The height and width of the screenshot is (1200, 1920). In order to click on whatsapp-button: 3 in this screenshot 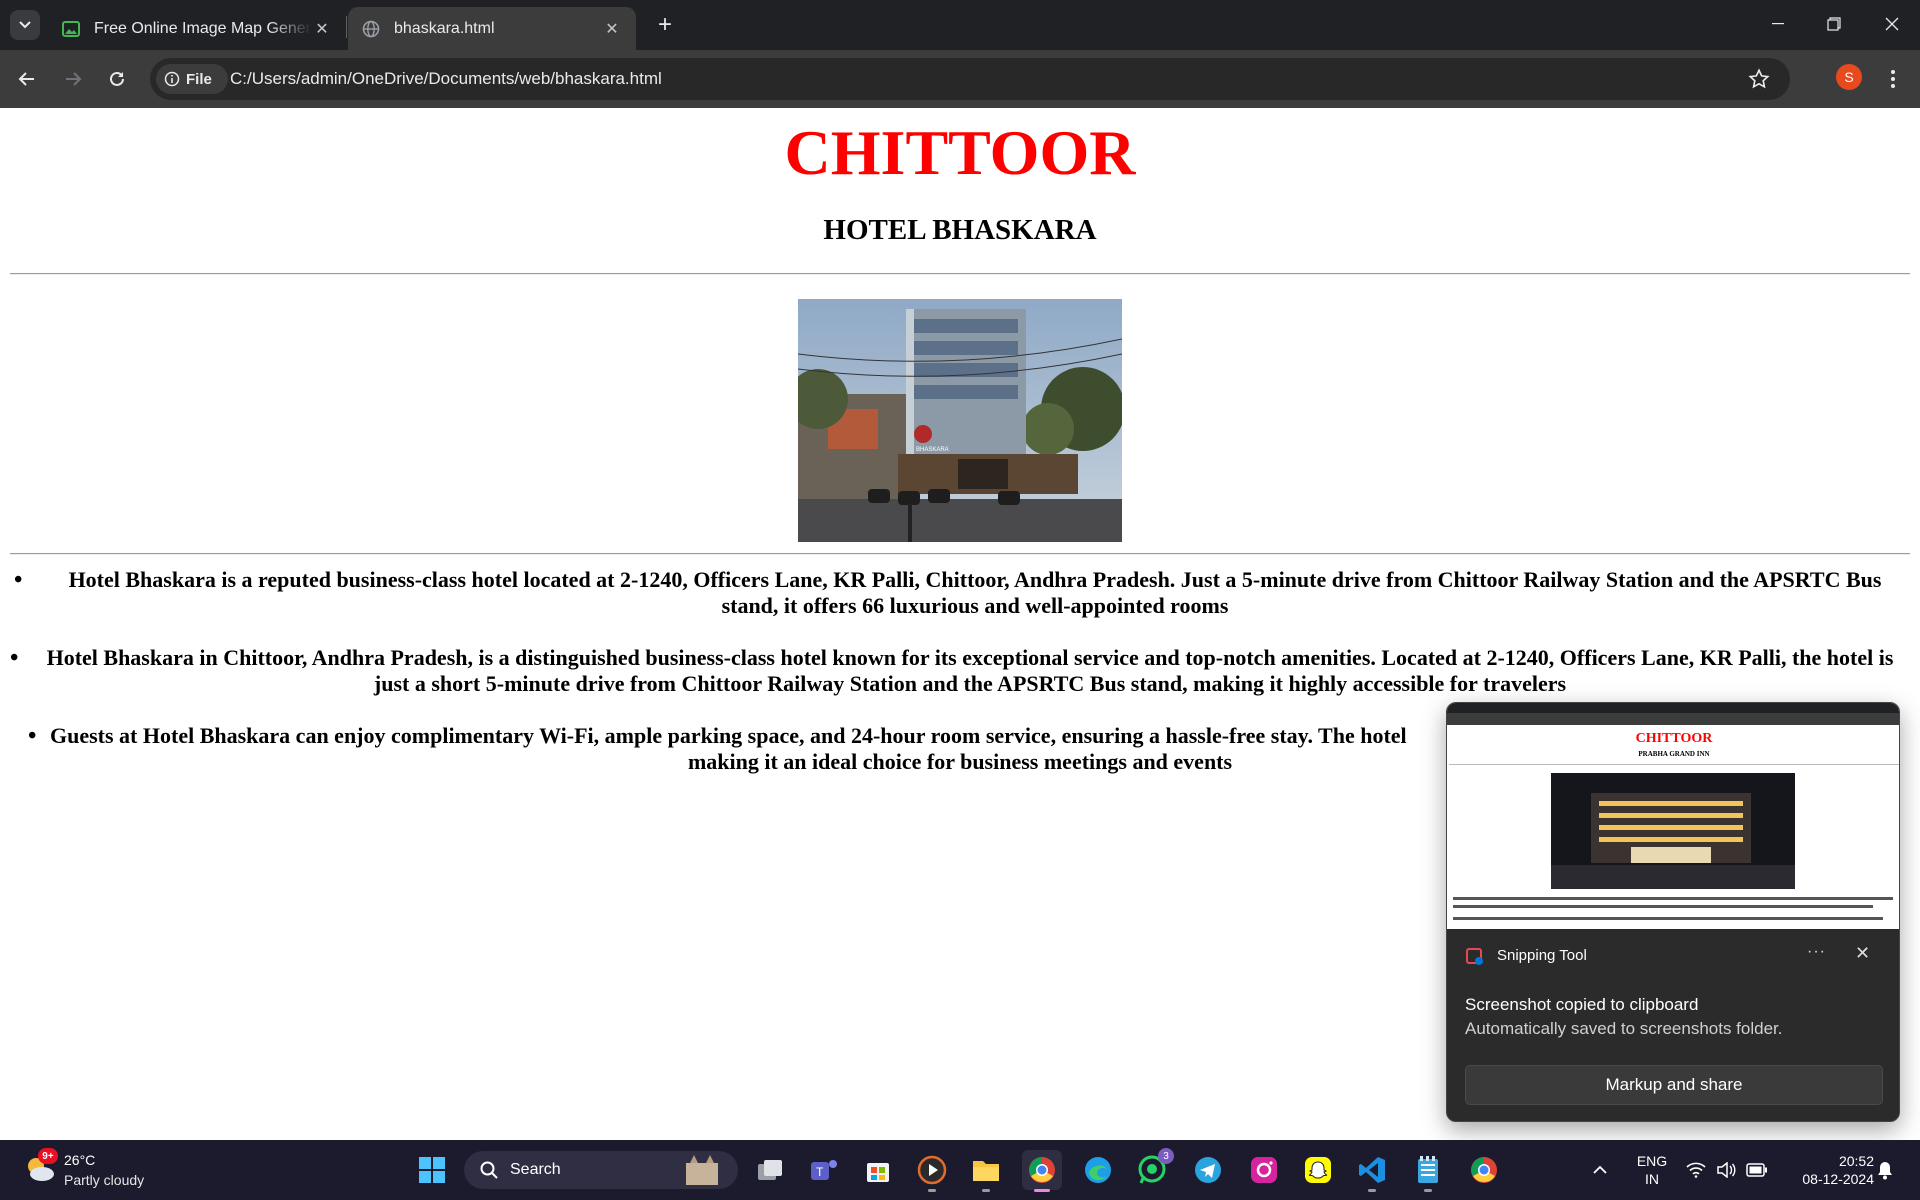, I will do `click(1153, 1169)`.